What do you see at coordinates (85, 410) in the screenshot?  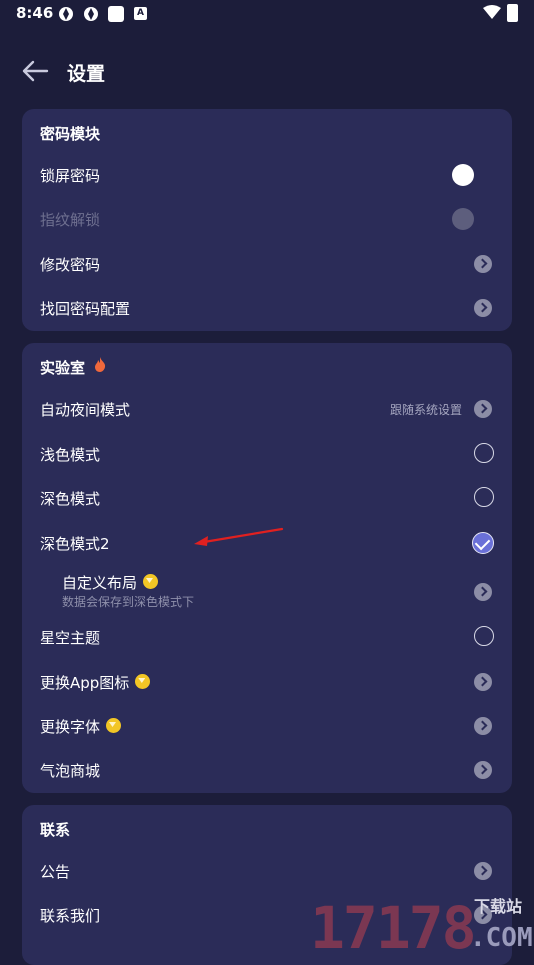 I see `row-label: 自动夜间模式` at bounding box center [85, 410].